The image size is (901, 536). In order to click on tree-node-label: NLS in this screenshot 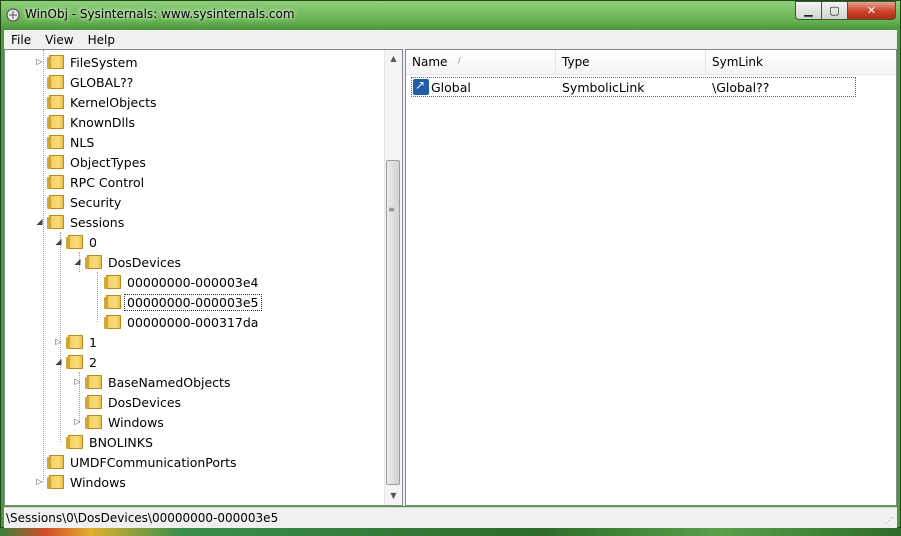, I will do `click(82, 142)`.